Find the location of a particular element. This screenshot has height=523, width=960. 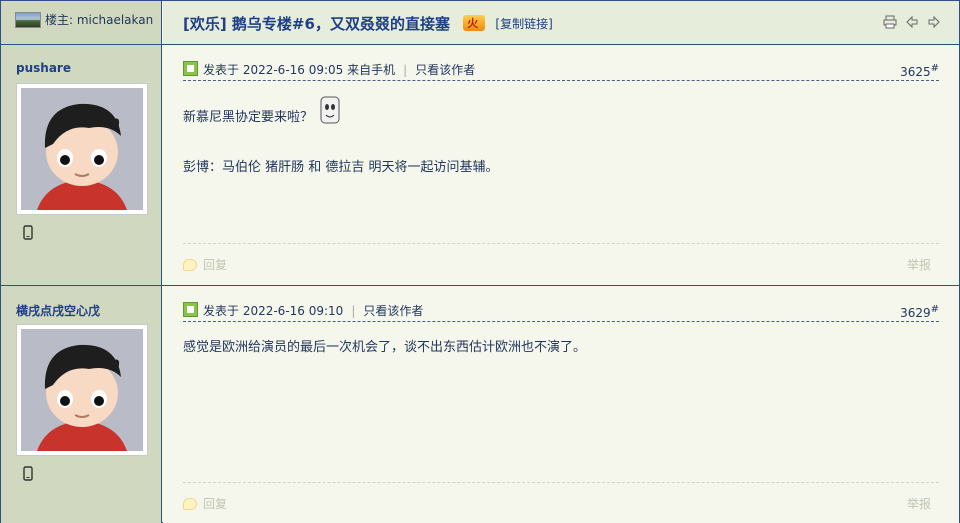

post-content-line: 感觉是欧洲给演员的最后一次机会了，谈不出东西估计欧洲也不演了。 is located at coordinates (385, 347).